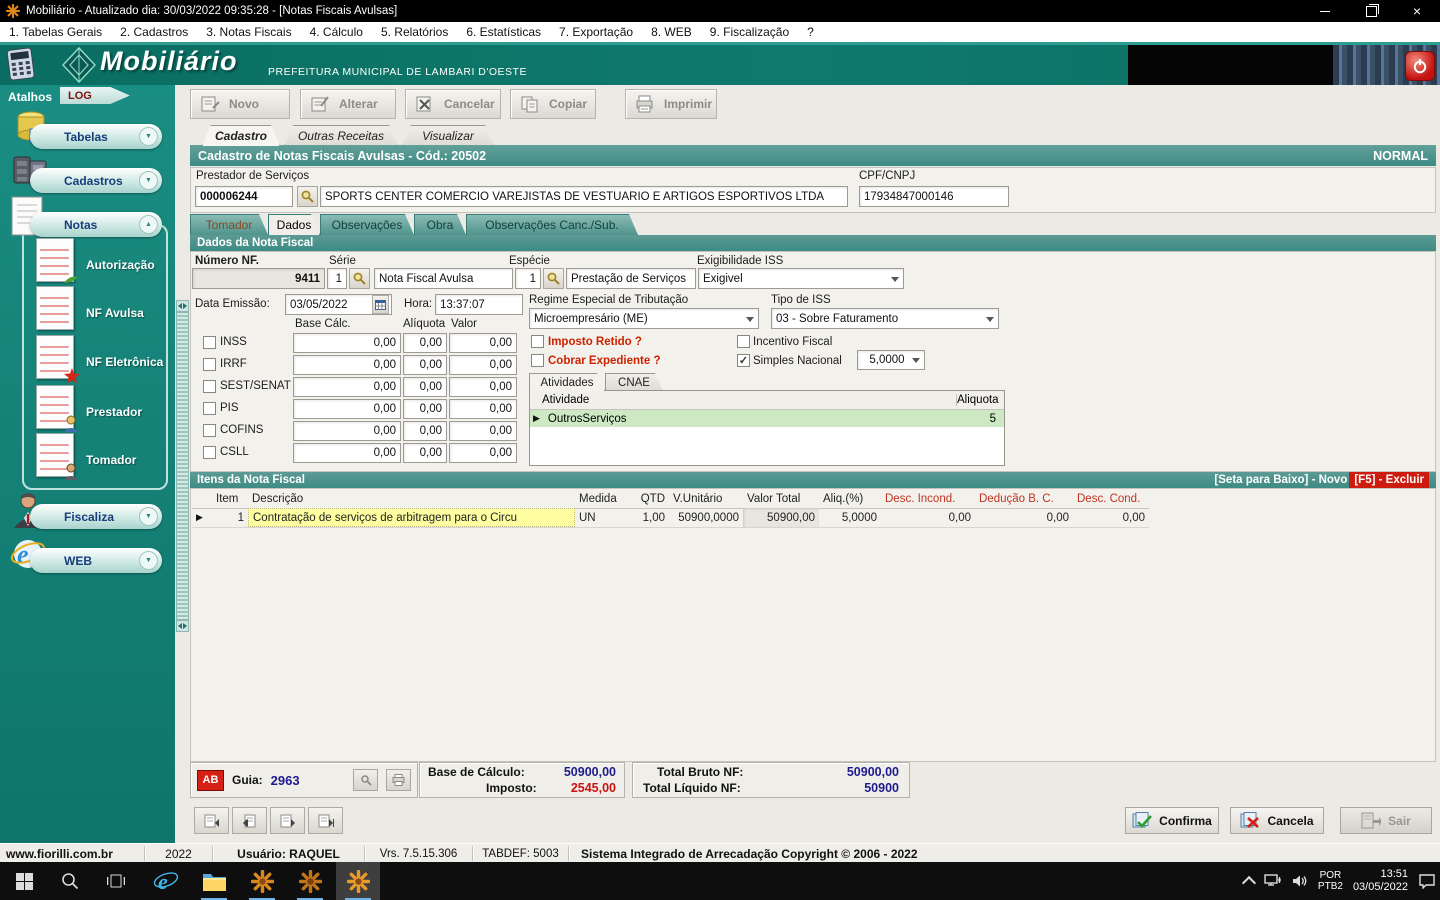 The width and height of the screenshot is (1440, 900). Describe the element at coordinates (182, 466) in the screenshot. I see `vertical-splitter` at that location.